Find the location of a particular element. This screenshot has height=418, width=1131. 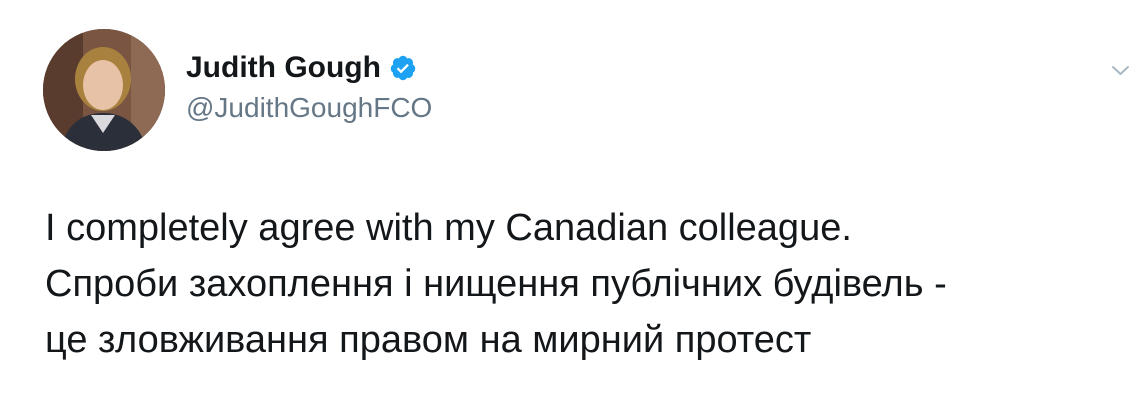

chevron-down-icon is located at coordinates (1120, 70).